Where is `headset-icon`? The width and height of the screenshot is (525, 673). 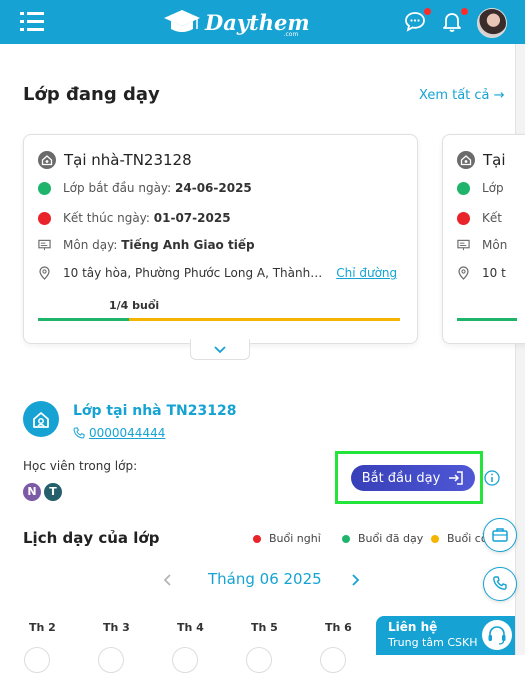
headset-icon is located at coordinates (497, 635).